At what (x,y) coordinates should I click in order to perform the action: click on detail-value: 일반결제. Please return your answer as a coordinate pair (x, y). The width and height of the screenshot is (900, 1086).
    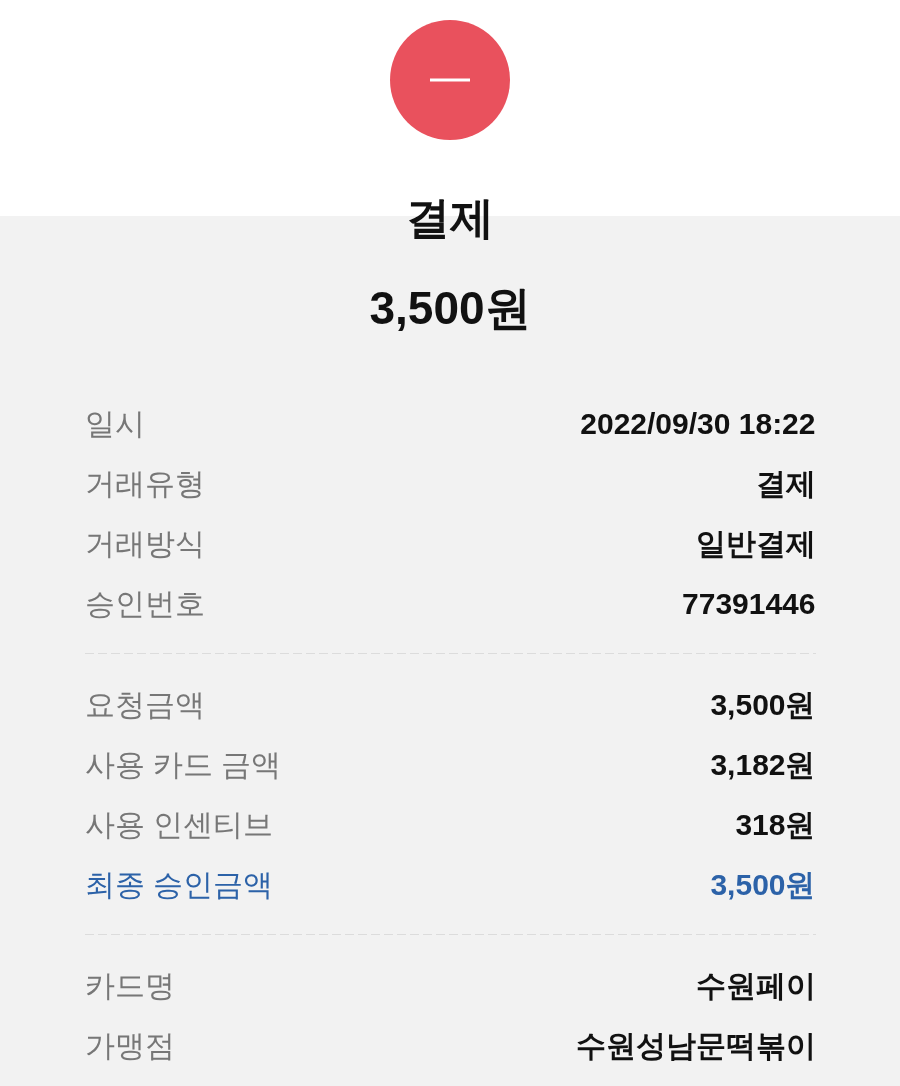
    Looking at the image, I should click on (755, 544).